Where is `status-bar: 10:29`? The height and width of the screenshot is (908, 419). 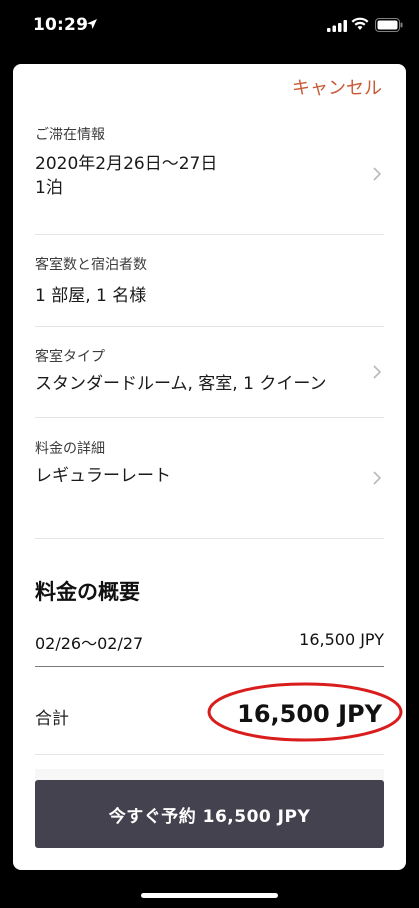 status-bar: 10:29 is located at coordinates (209, 24).